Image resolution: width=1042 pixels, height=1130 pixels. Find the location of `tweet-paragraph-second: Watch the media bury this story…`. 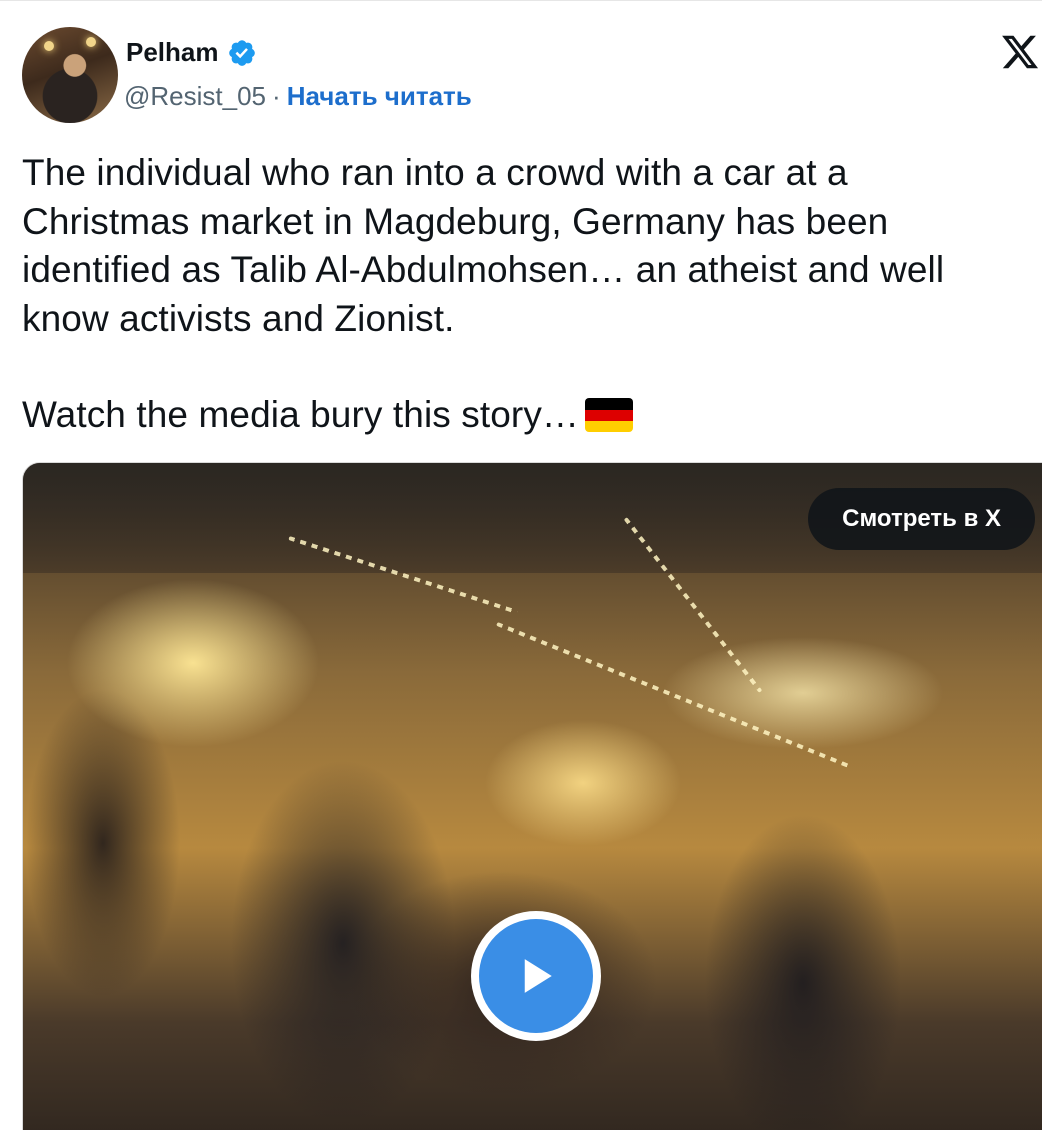

tweet-paragraph-second: Watch the media bury this story… is located at coordinates (522, 415).